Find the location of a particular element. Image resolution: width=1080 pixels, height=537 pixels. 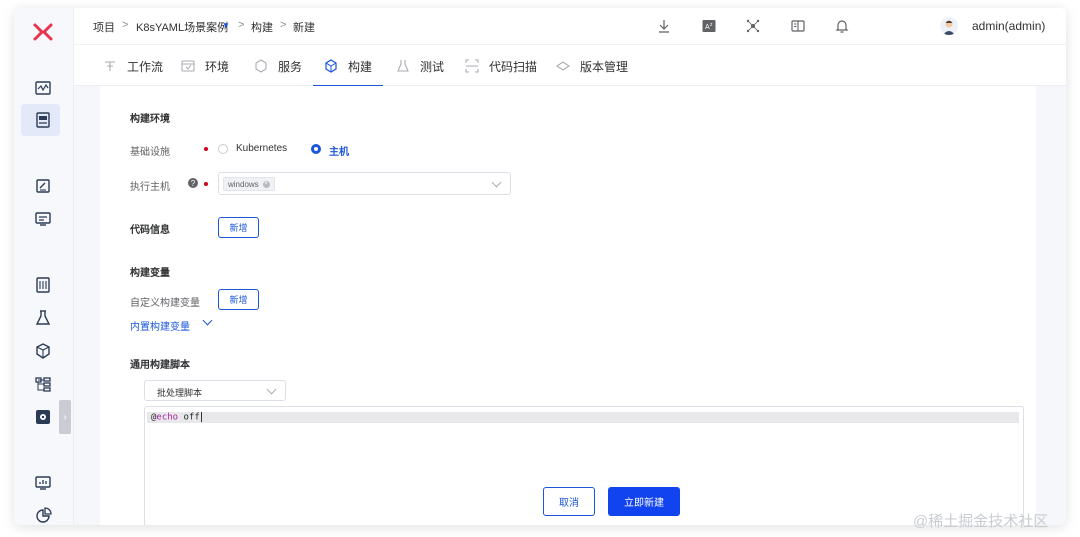

tab-label: 工作流 is located at coordinates (145, 66).